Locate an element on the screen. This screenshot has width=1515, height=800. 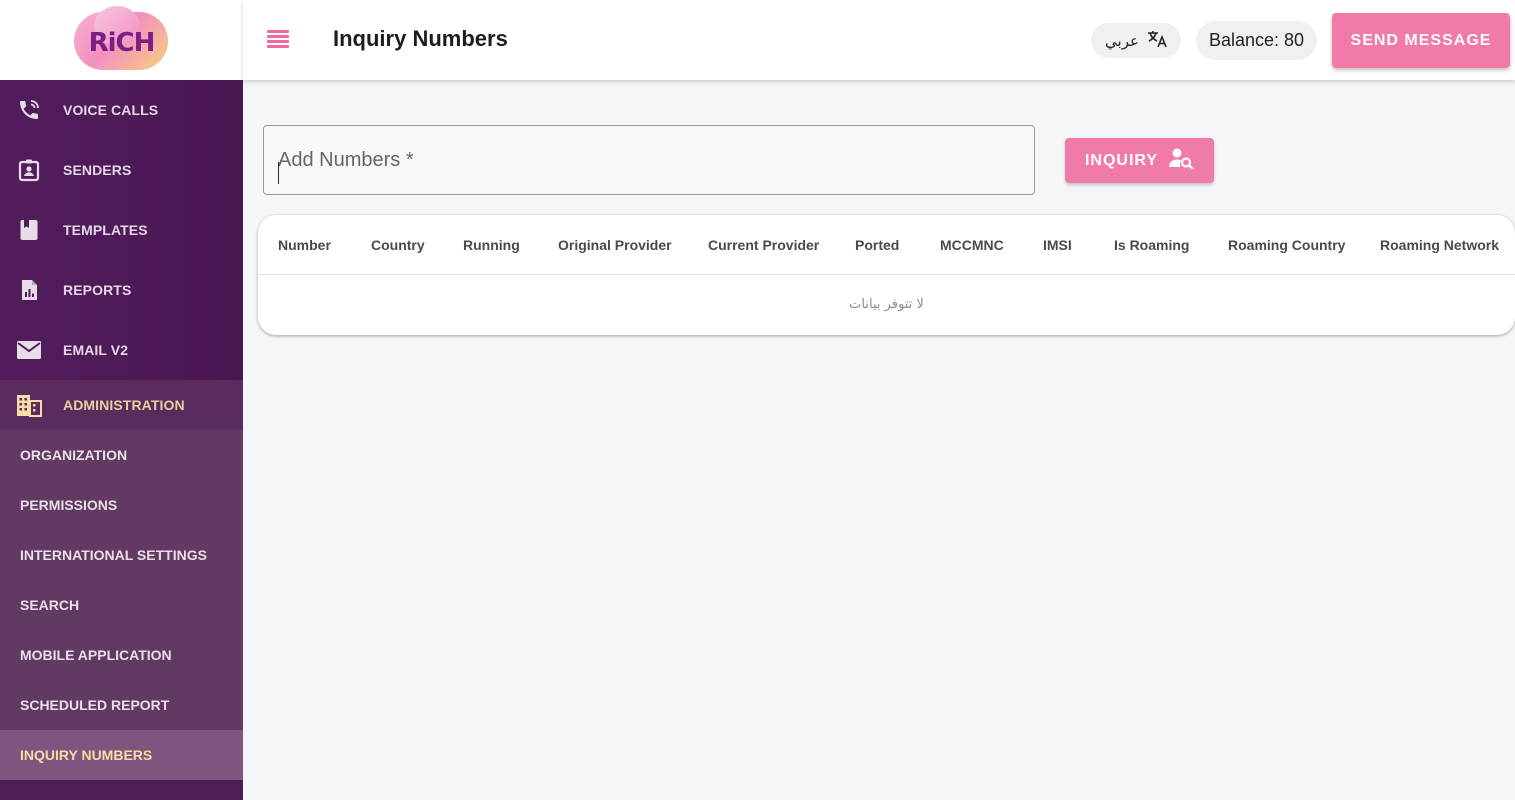
balance-indicator: Balance: 80 is located at coordinates (1256, 40).